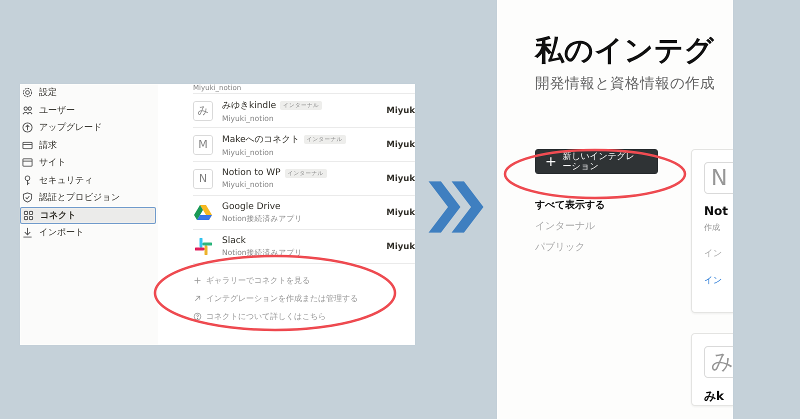 The width and height of the screenshot is (800, 419). What do you see at coordinates (27, 232) in the screenshot?
I see `download-icon` at bounding box center [27, 232].